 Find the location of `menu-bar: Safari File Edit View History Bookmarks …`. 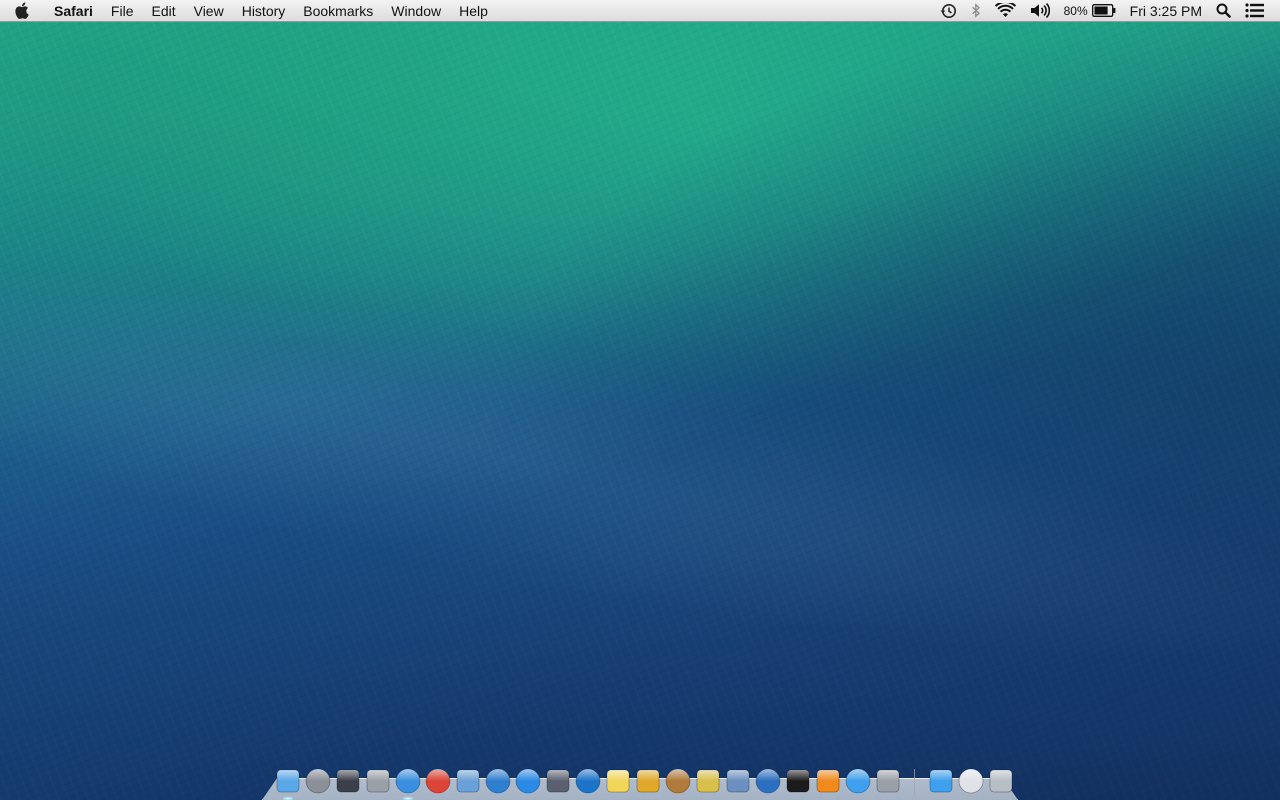

menu-bar: Safari File Edit View History Bookmarks … is located at coordinates (640, 11).